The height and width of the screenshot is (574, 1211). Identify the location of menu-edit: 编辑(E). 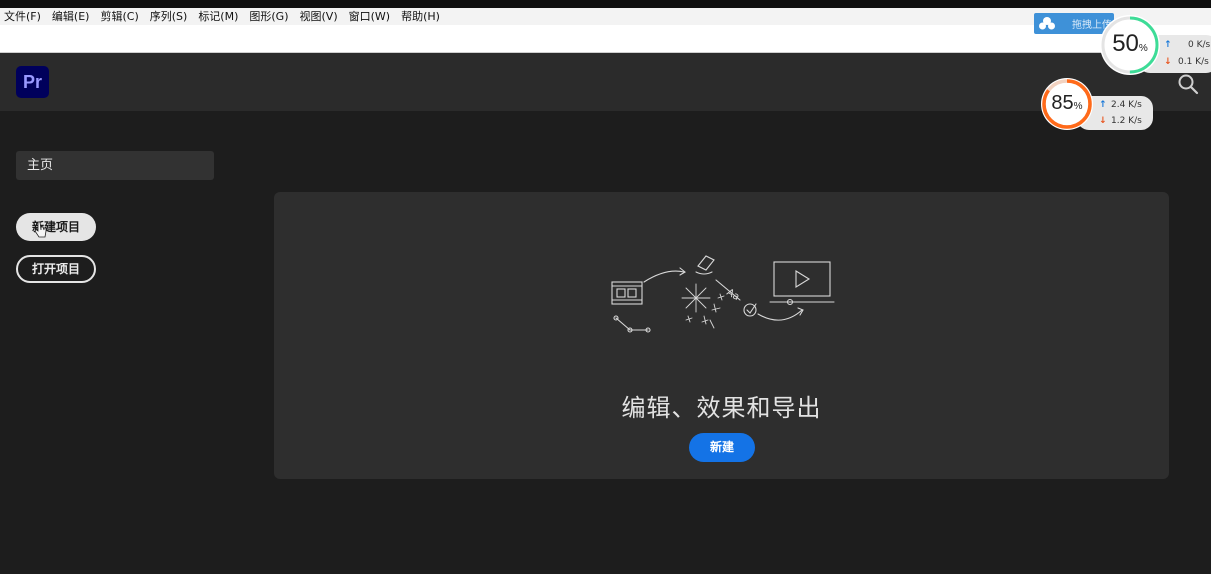
(71, 16).